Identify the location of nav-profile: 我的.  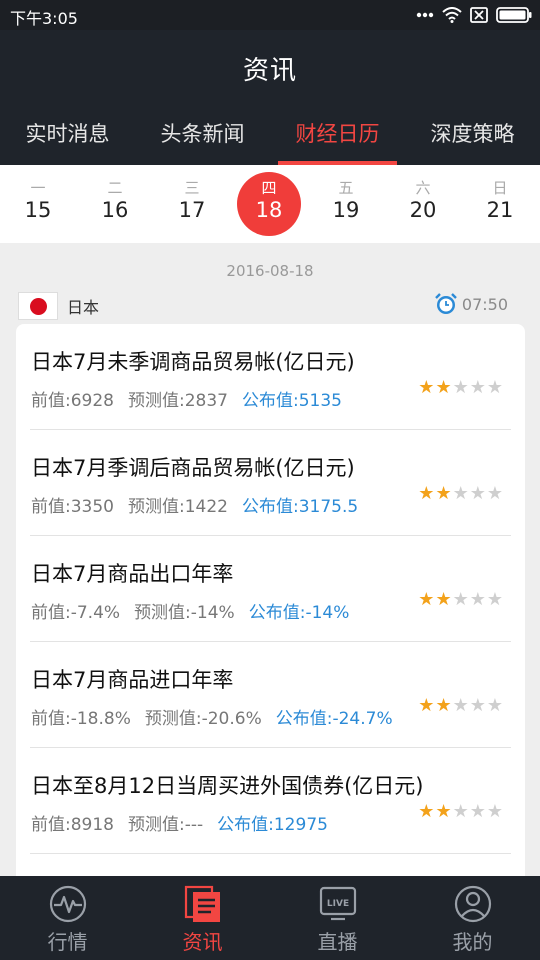
(472, 918).